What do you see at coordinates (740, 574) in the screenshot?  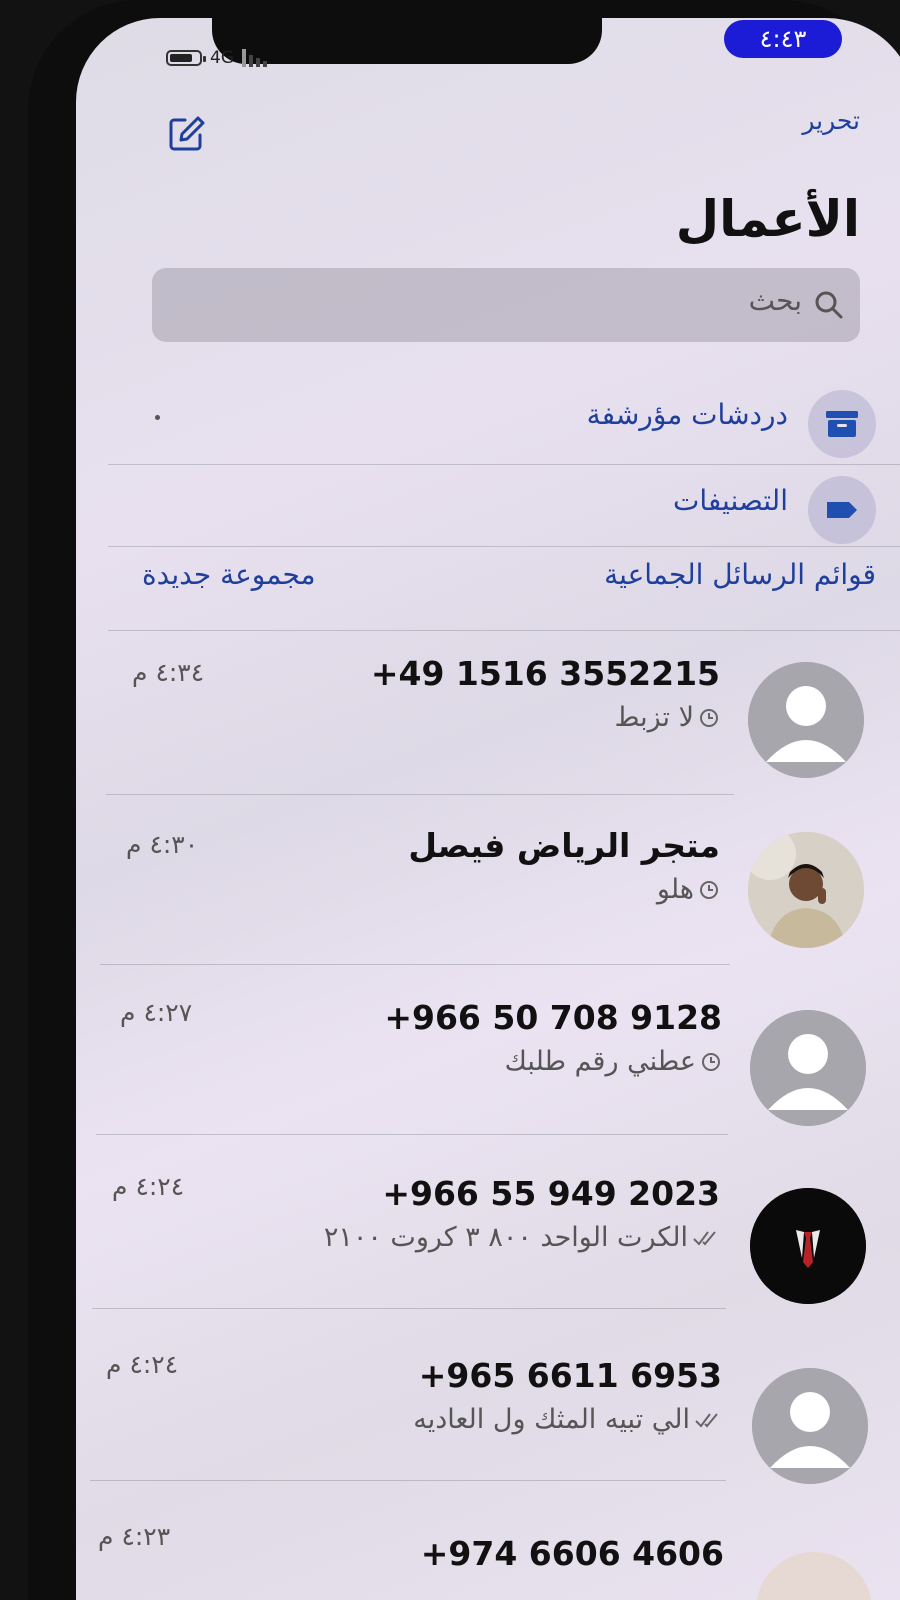 I see `broadcast-lists-link: قوائم الرسائل الجماعية` at bounding box center [740, 574].